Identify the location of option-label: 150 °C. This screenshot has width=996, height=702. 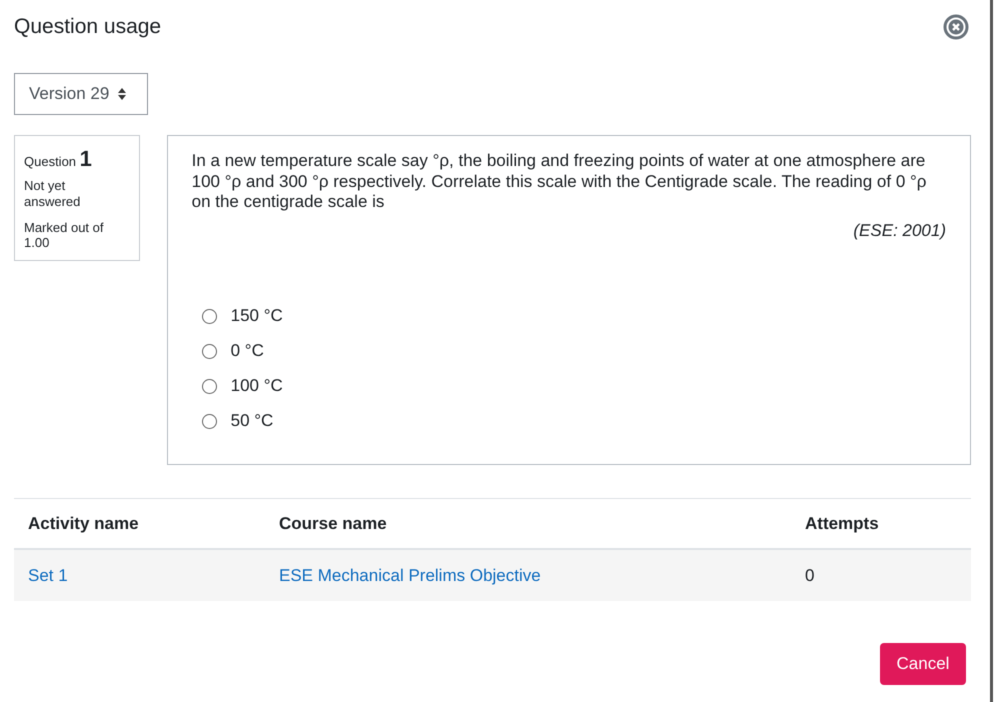
(256, 316).